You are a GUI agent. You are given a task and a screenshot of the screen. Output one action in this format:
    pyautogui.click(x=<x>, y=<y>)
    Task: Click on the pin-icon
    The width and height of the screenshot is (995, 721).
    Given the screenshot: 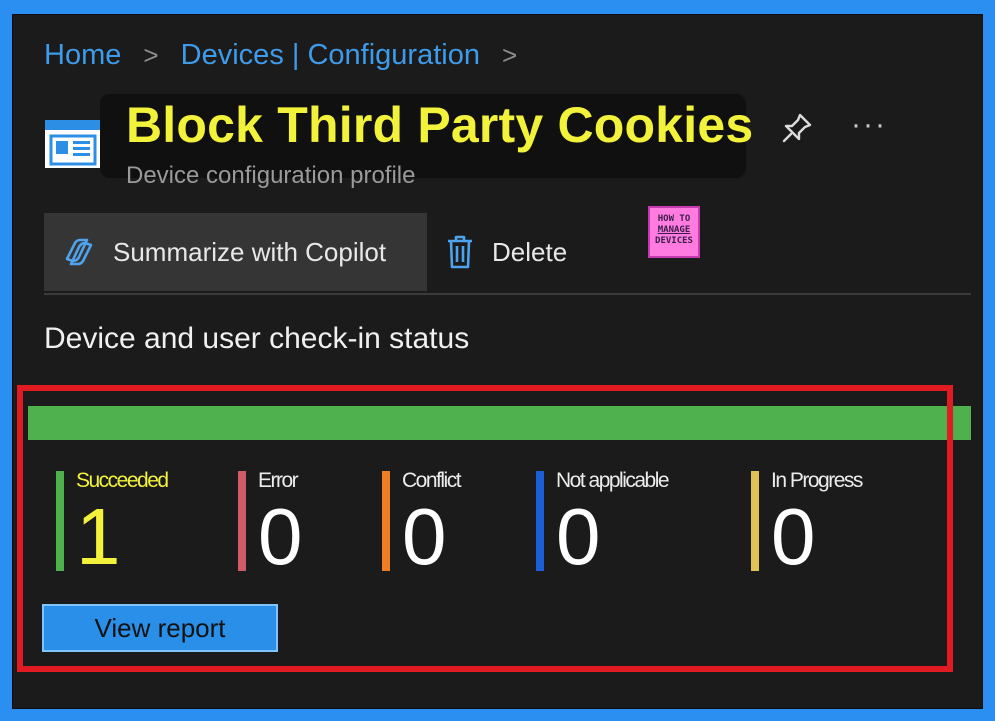 What is the action you would take?
    pyautogui.click(x=797, y=128)
    